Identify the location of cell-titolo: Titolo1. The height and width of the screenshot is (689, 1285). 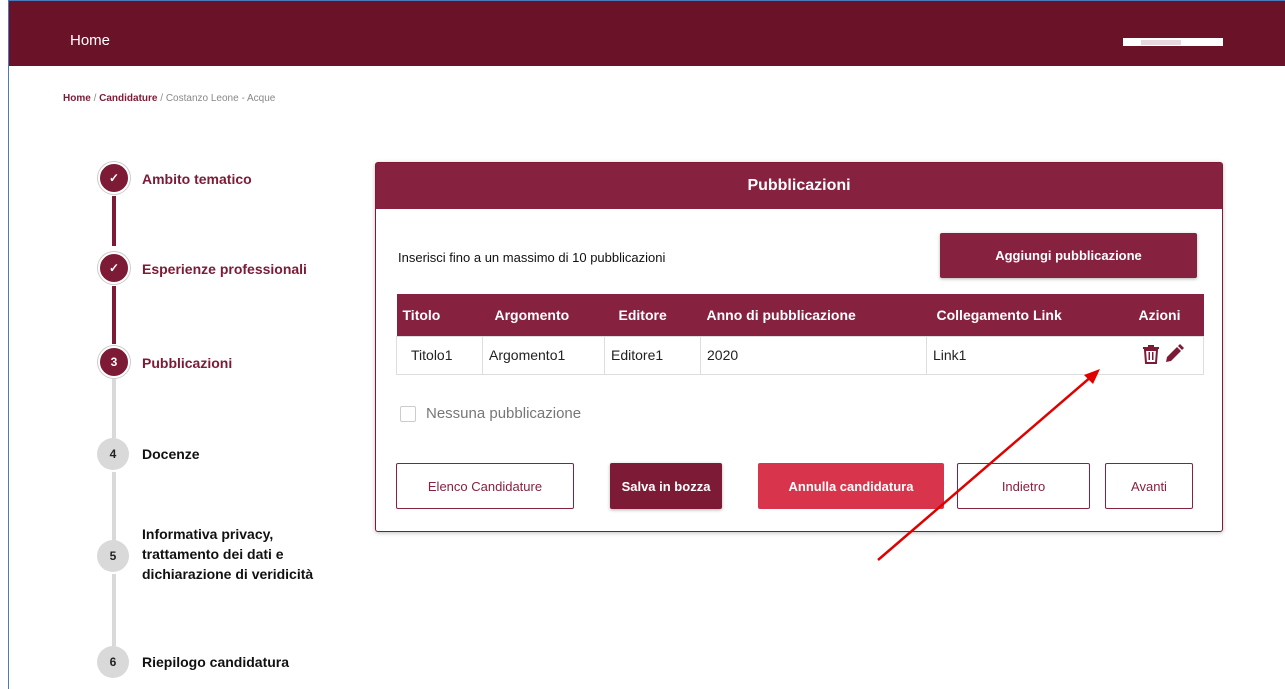
(439, 355).